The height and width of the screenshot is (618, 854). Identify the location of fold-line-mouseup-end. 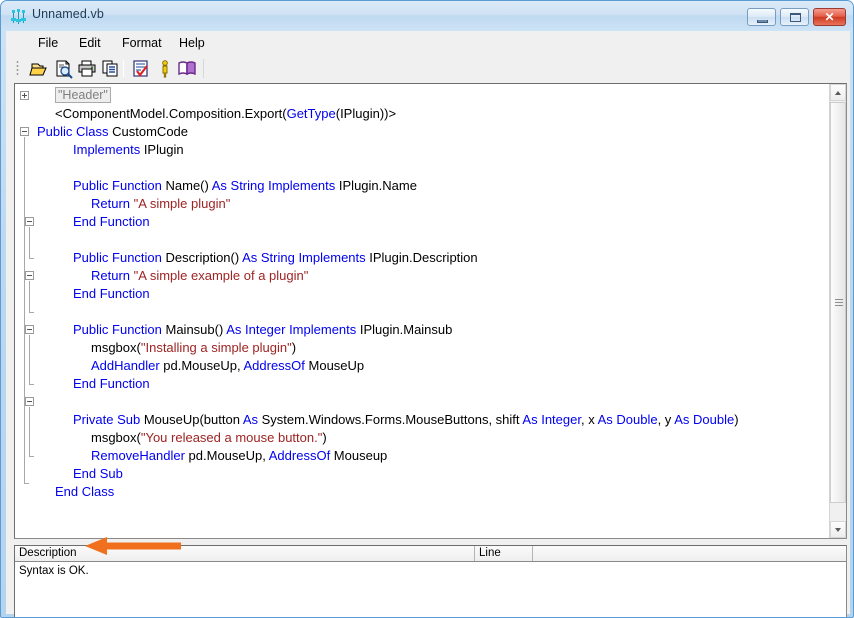
(31, 456).